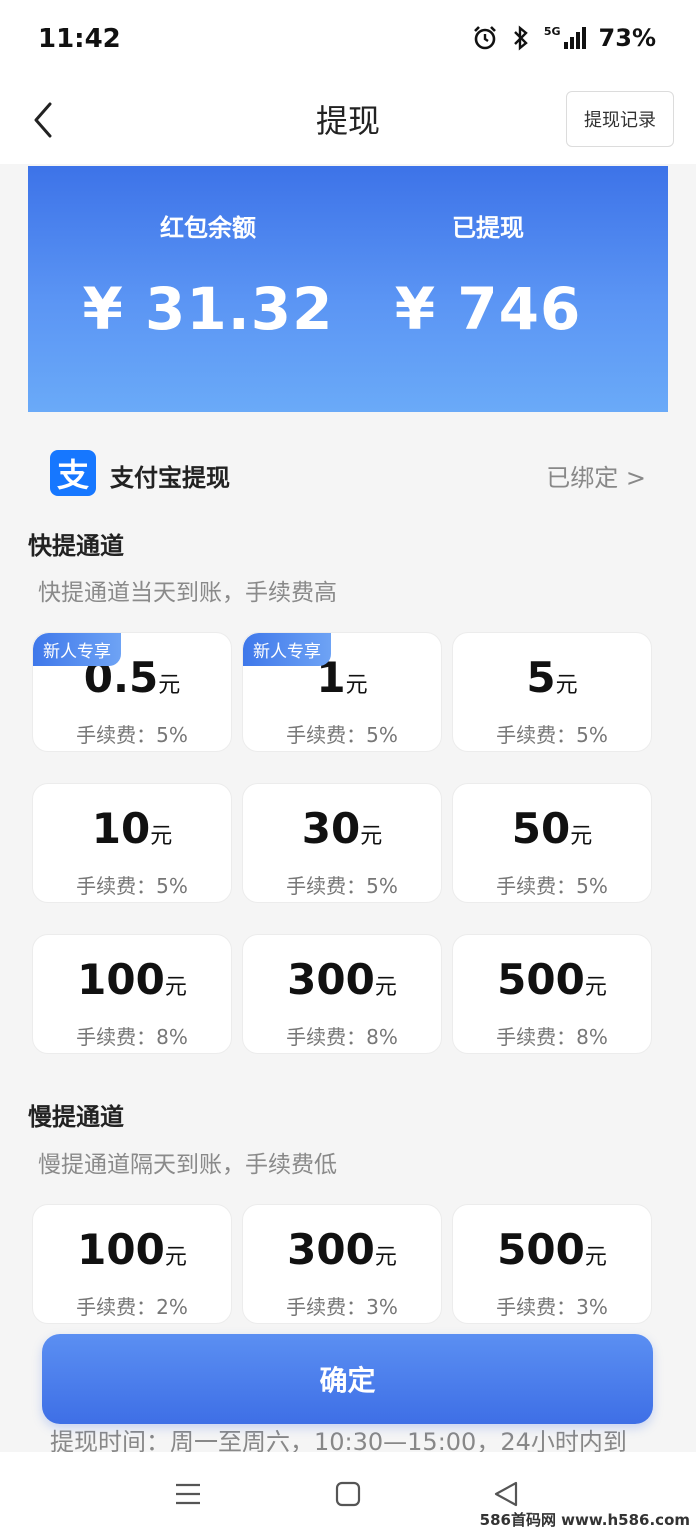 This screenshot has height=1536, width=696. I want to click on back-triangle-icon, so click(506, 1496).